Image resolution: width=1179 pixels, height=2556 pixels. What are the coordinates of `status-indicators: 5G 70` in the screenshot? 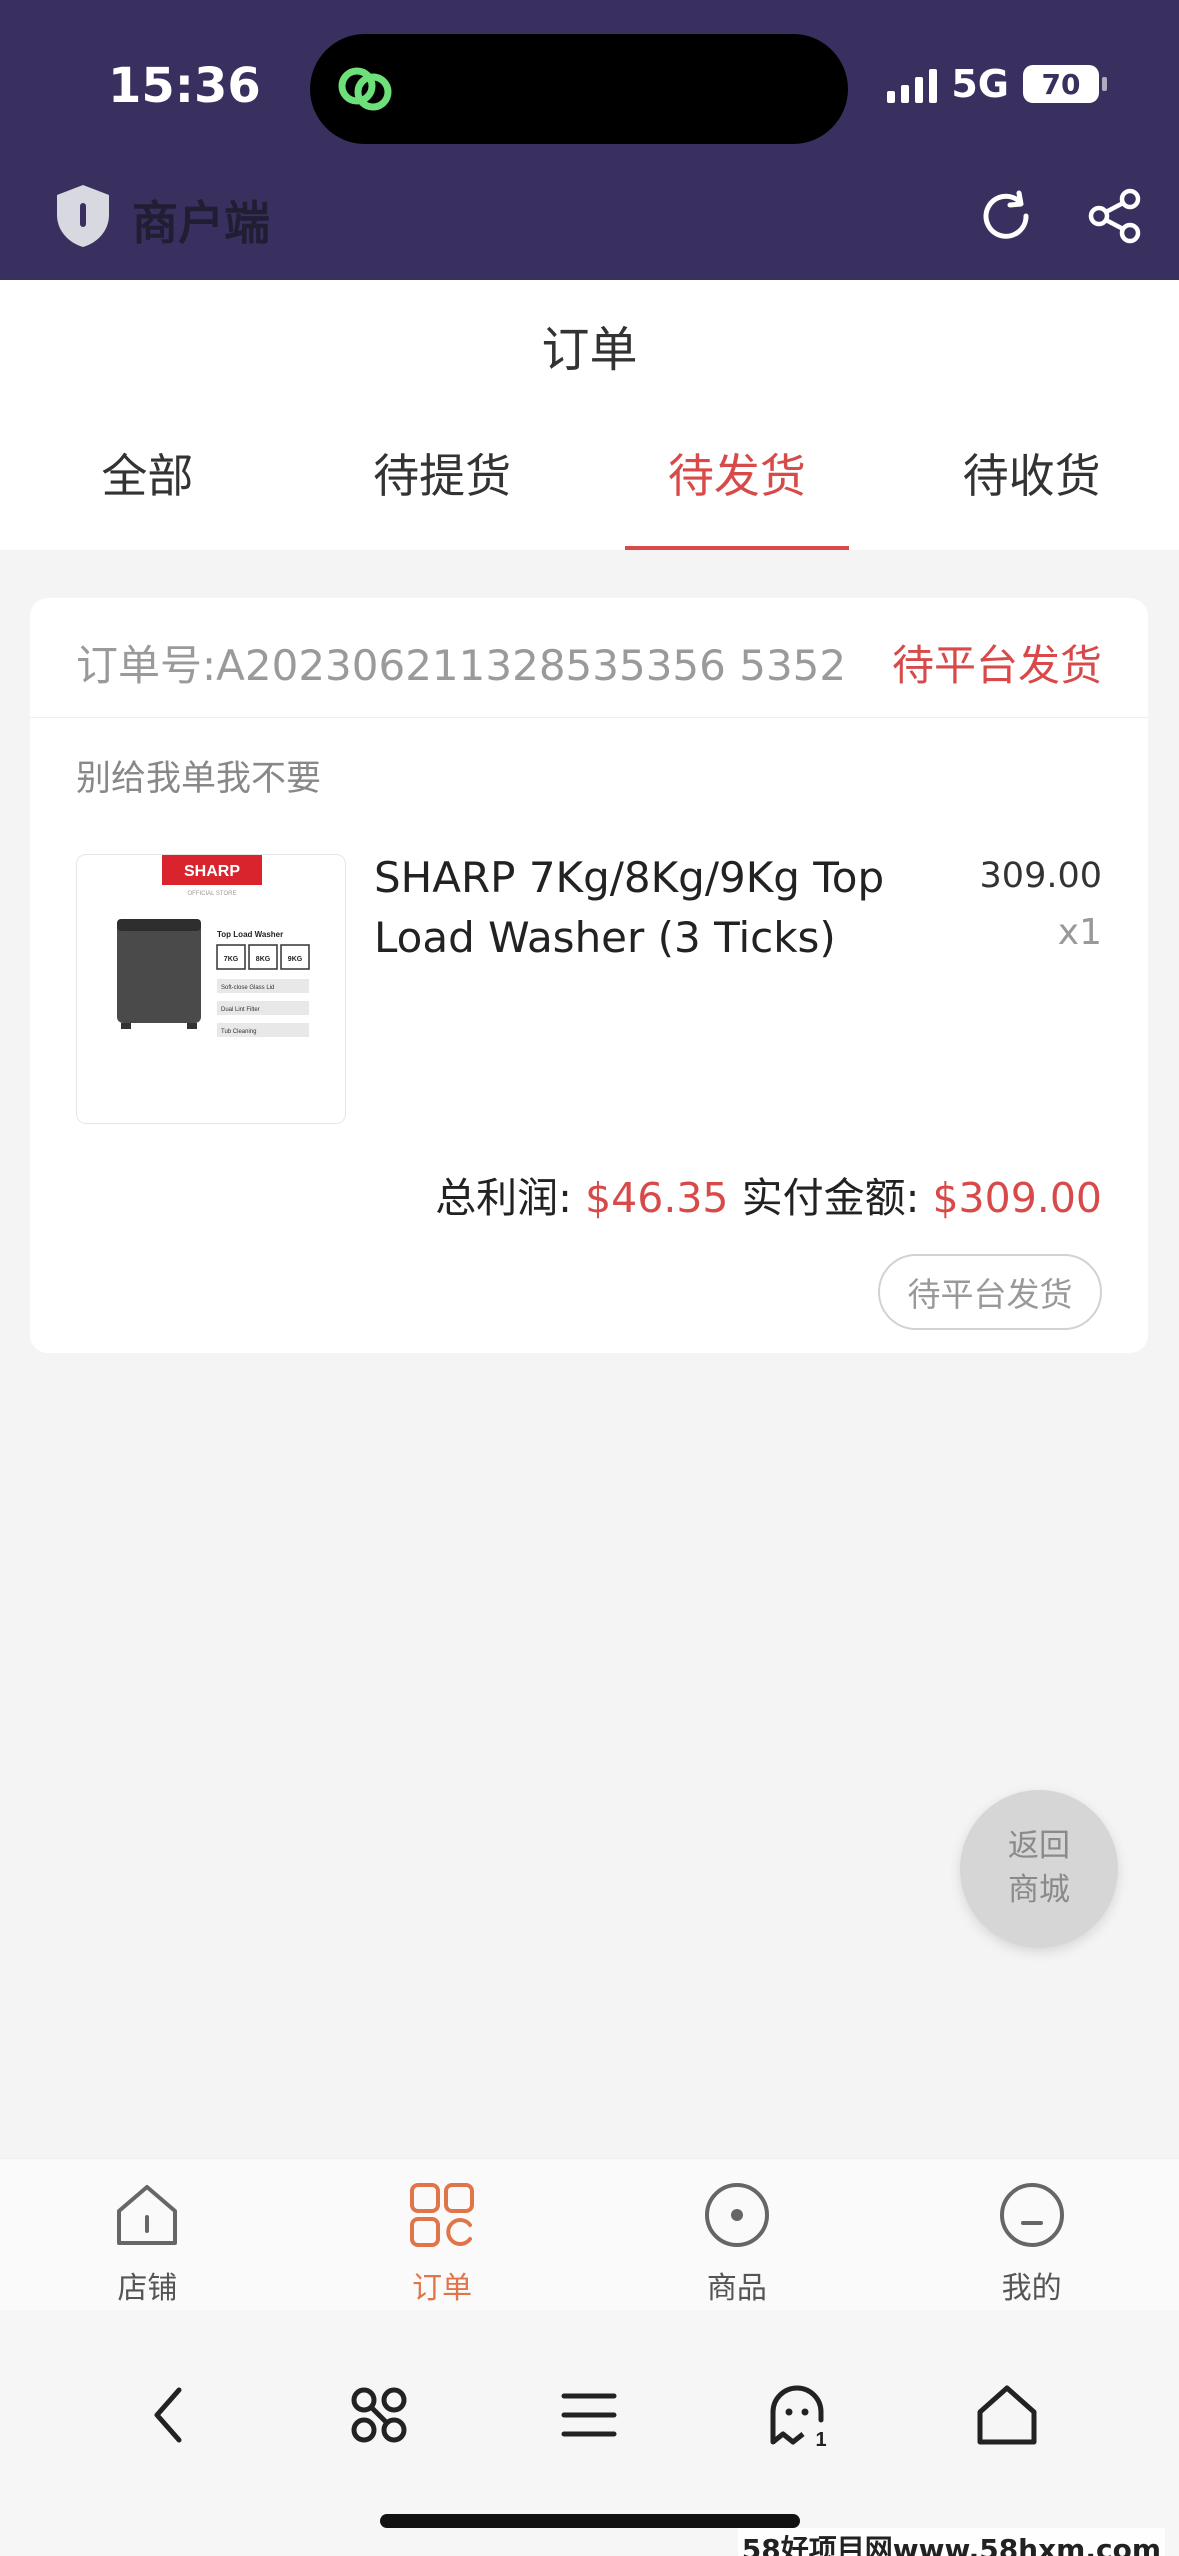 It's located at (997, 84).